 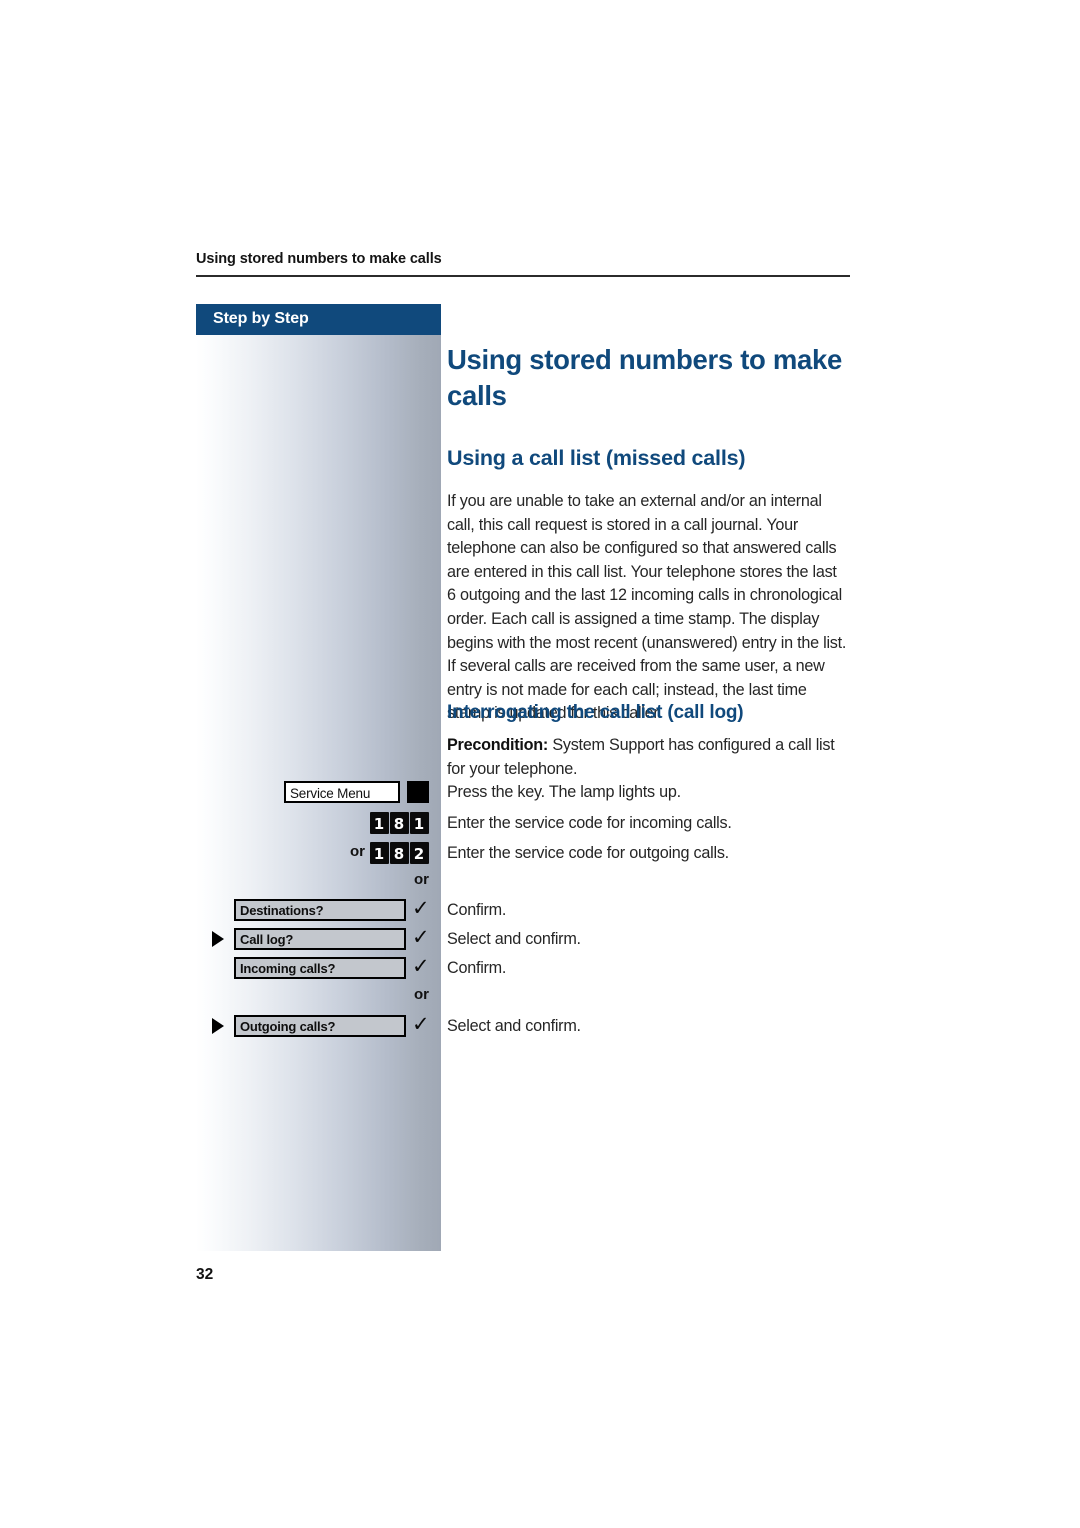 What do you see at coordinates (498, 745) in the screenshot?
I see `precondition-label: Precondition:` at bounding box center [498, 745].